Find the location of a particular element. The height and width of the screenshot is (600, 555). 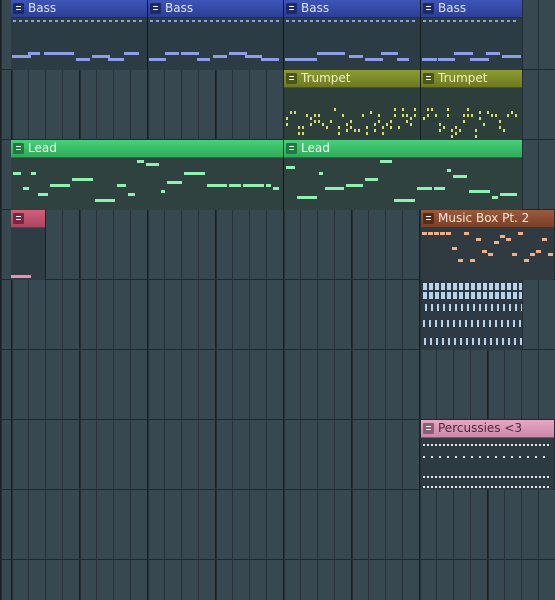

clip-lead-2: Lead is located at coordinates (403, 175).